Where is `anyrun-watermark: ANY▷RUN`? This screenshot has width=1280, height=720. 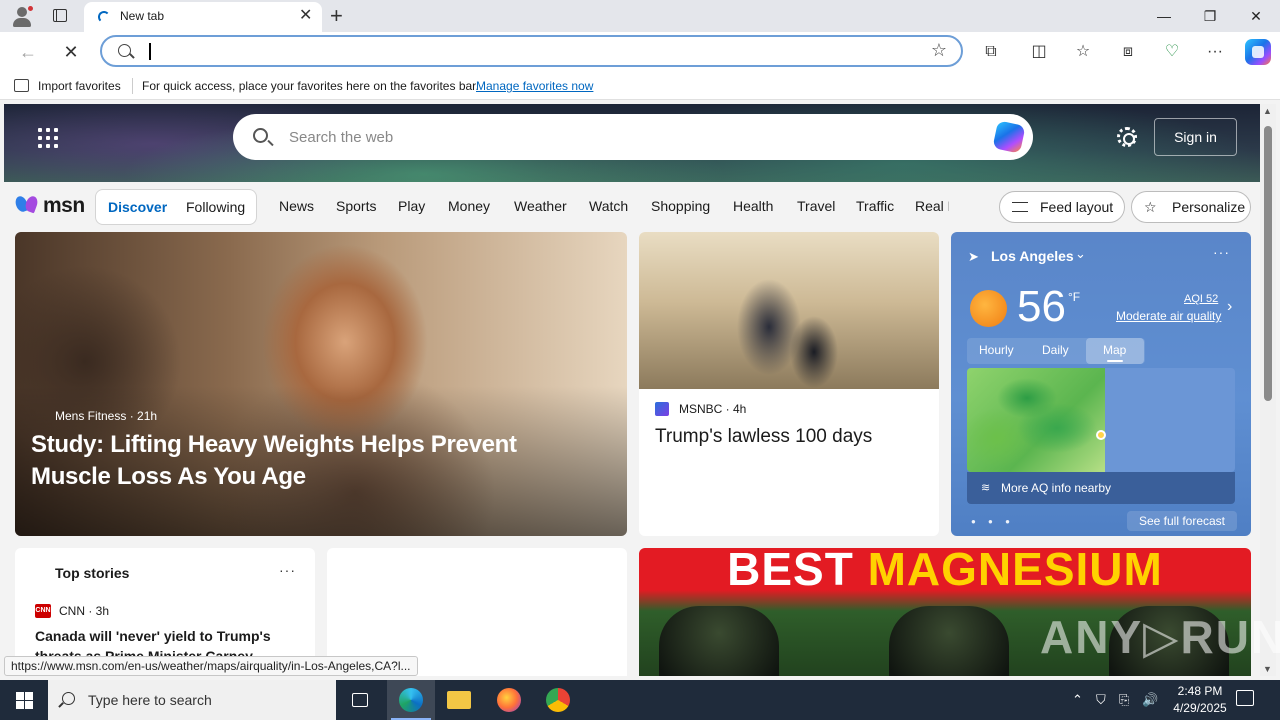
anyrun-watermark: ANY▷RUN is located at coordinates (1160, 637).